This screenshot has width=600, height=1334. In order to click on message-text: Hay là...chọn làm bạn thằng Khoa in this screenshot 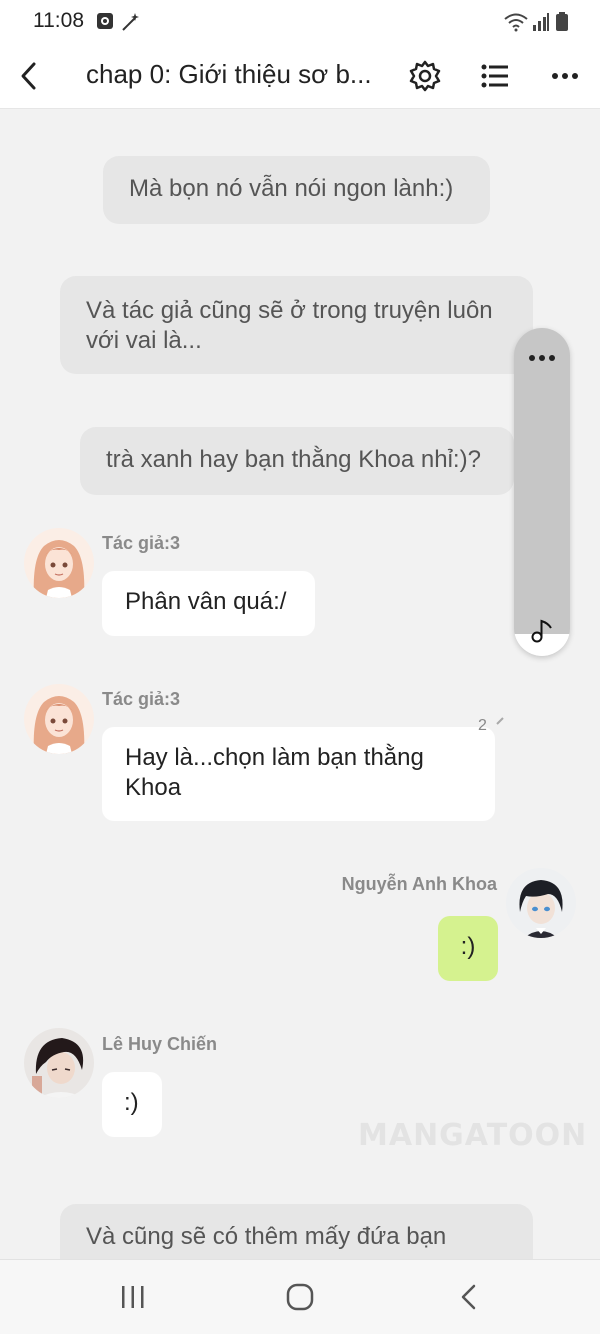, I will do `click(274, 772)`.